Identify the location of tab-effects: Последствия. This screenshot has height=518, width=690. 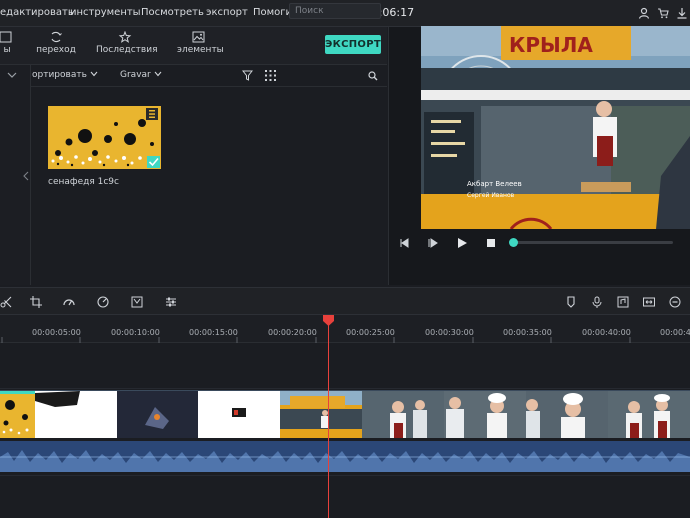
(127, 43).